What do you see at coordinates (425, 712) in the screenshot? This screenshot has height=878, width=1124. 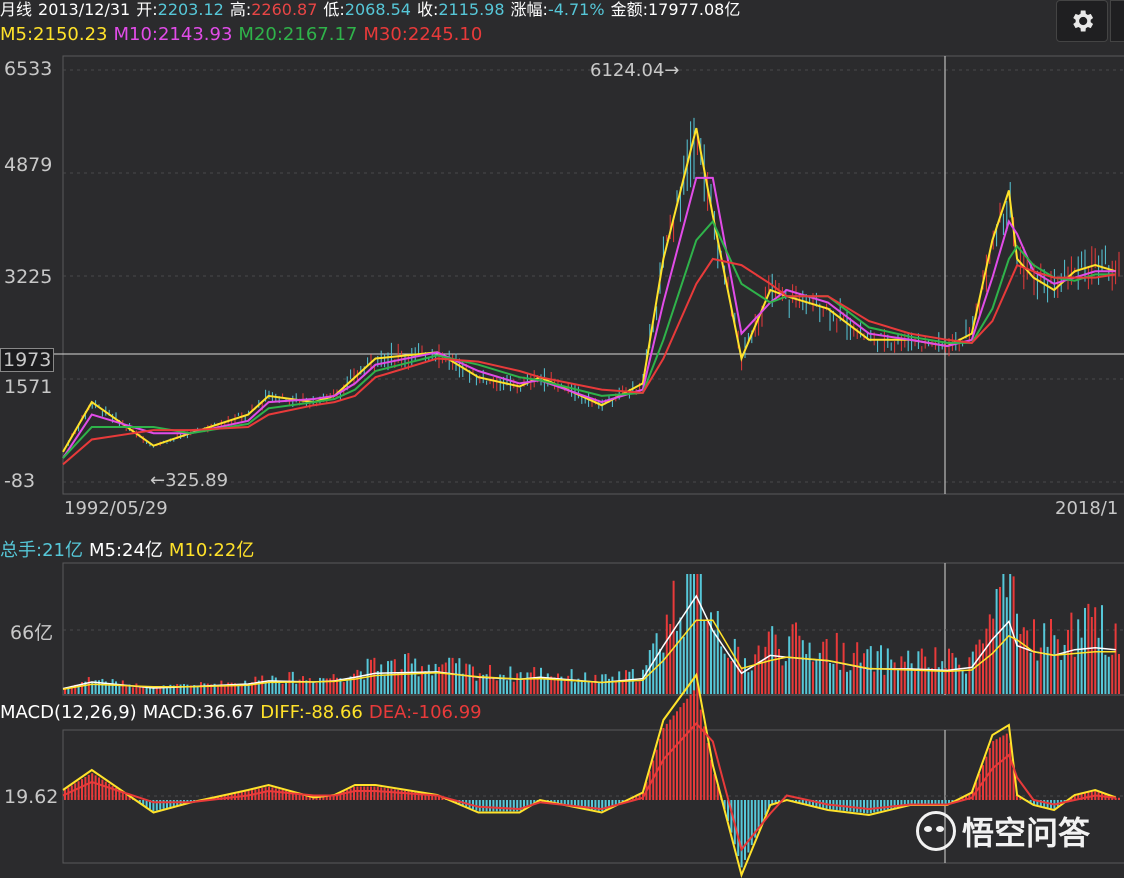 I see `macd-row-item: DEA:-106.99` at bounding box center [425, 712].